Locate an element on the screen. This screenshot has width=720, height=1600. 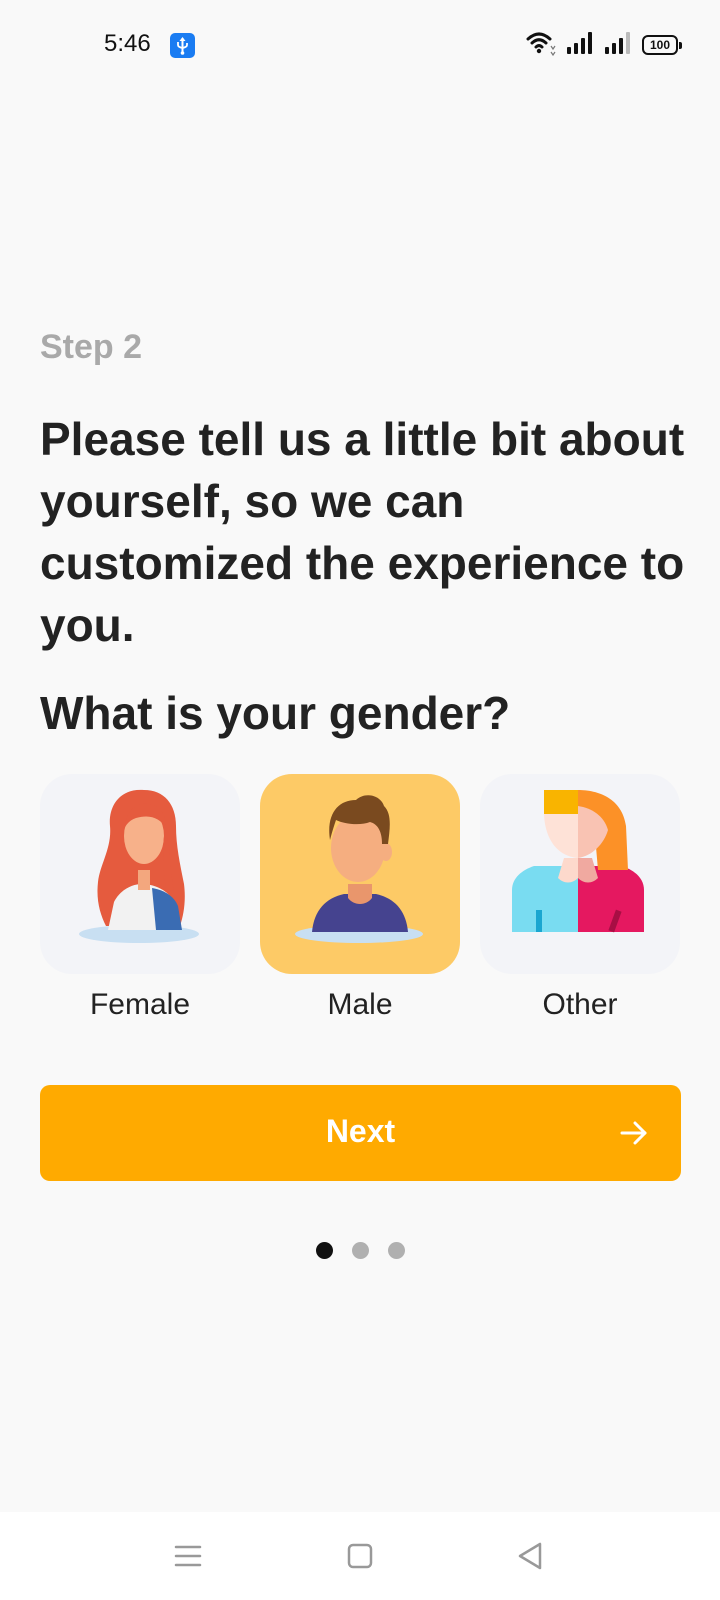
option-label: Other is located at coordinates (580, 1004).